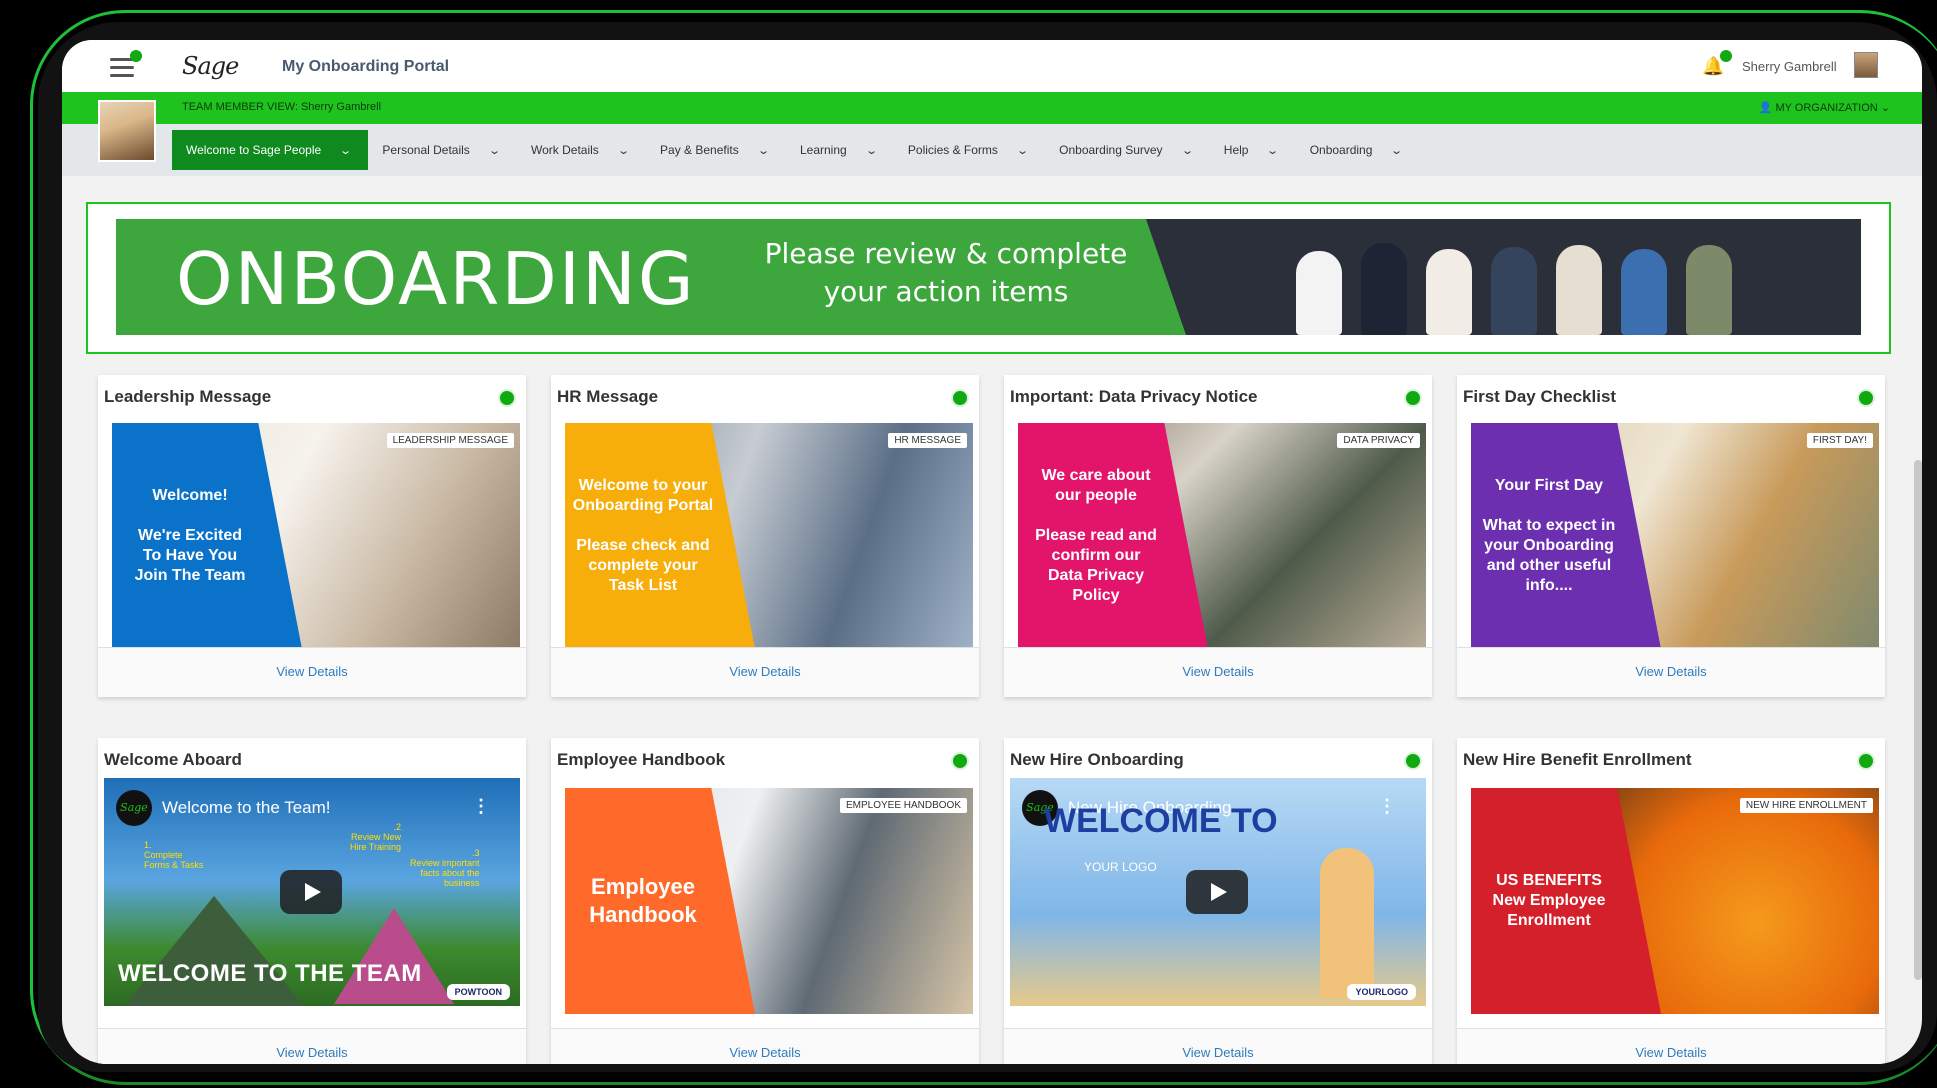  I want to click on nav-item-label: Onboarding, so click(1341, 150).